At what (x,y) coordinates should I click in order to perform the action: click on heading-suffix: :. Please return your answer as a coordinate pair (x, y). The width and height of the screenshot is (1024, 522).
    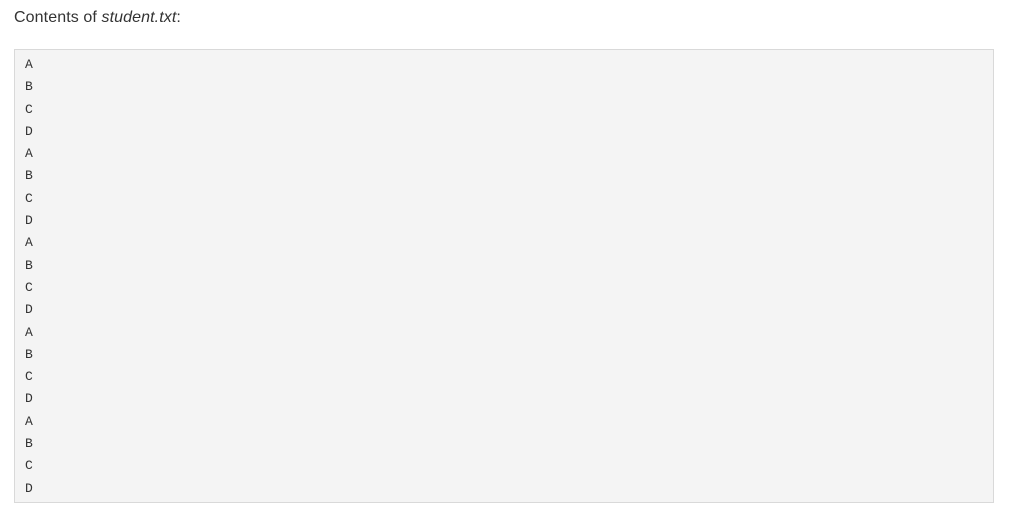
    Looking at the image, I should click on (178, 17).